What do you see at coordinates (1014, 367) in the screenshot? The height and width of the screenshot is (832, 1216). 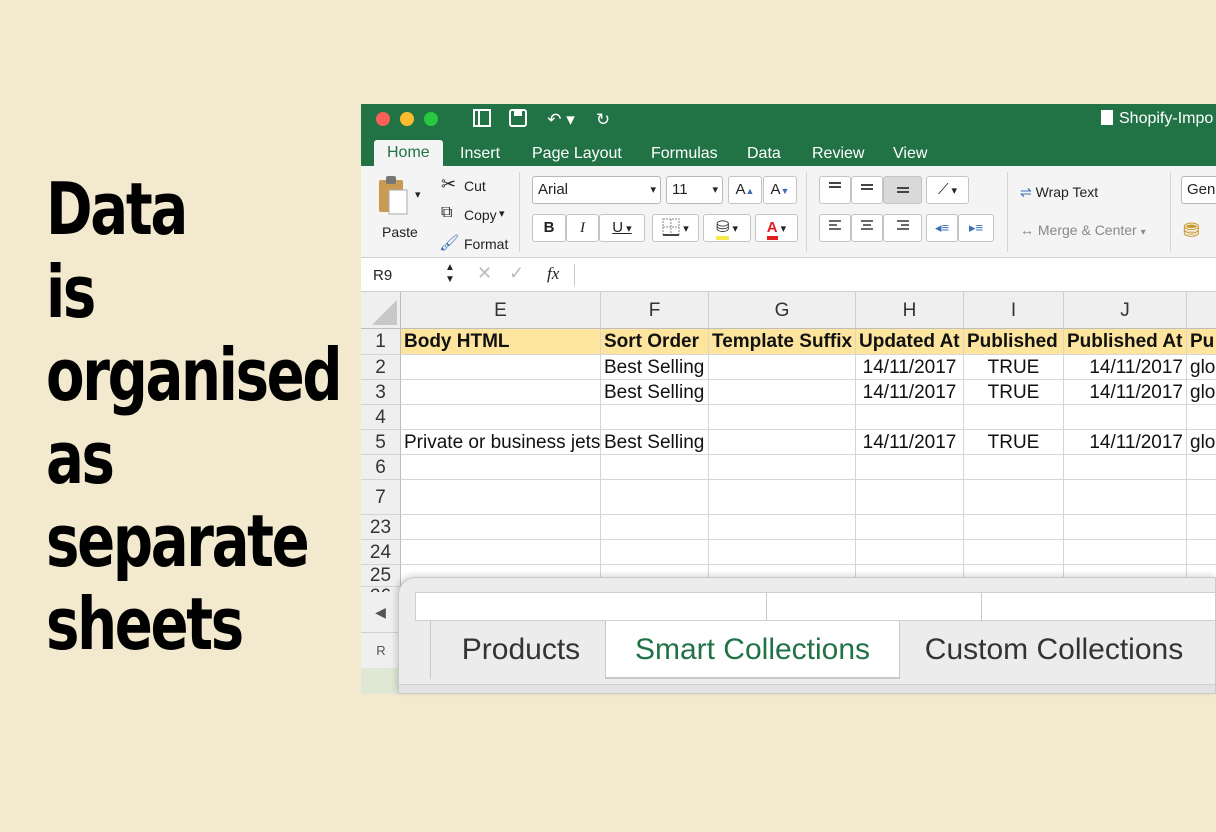 I see `table-cell: TRUE` at bounding box center [1014, 367].